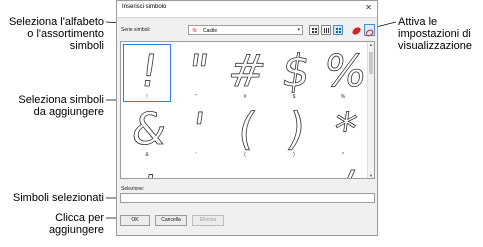 This screenshot has width=483, height=247. I want to click on symbol-char-label: (, so click(245, 155).